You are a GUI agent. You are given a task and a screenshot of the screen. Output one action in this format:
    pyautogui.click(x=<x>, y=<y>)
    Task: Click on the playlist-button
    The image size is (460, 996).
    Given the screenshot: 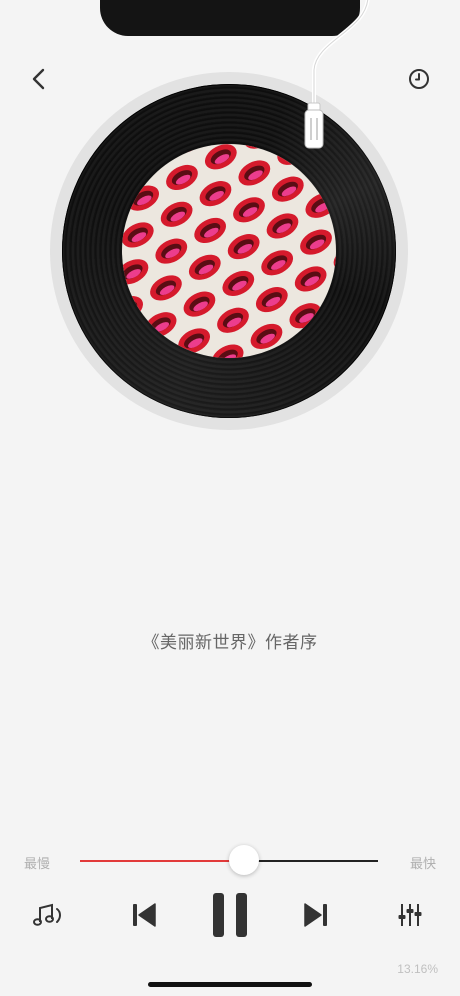 What is the action you would take?
    pyautogui.click(x=49, y=915)
    